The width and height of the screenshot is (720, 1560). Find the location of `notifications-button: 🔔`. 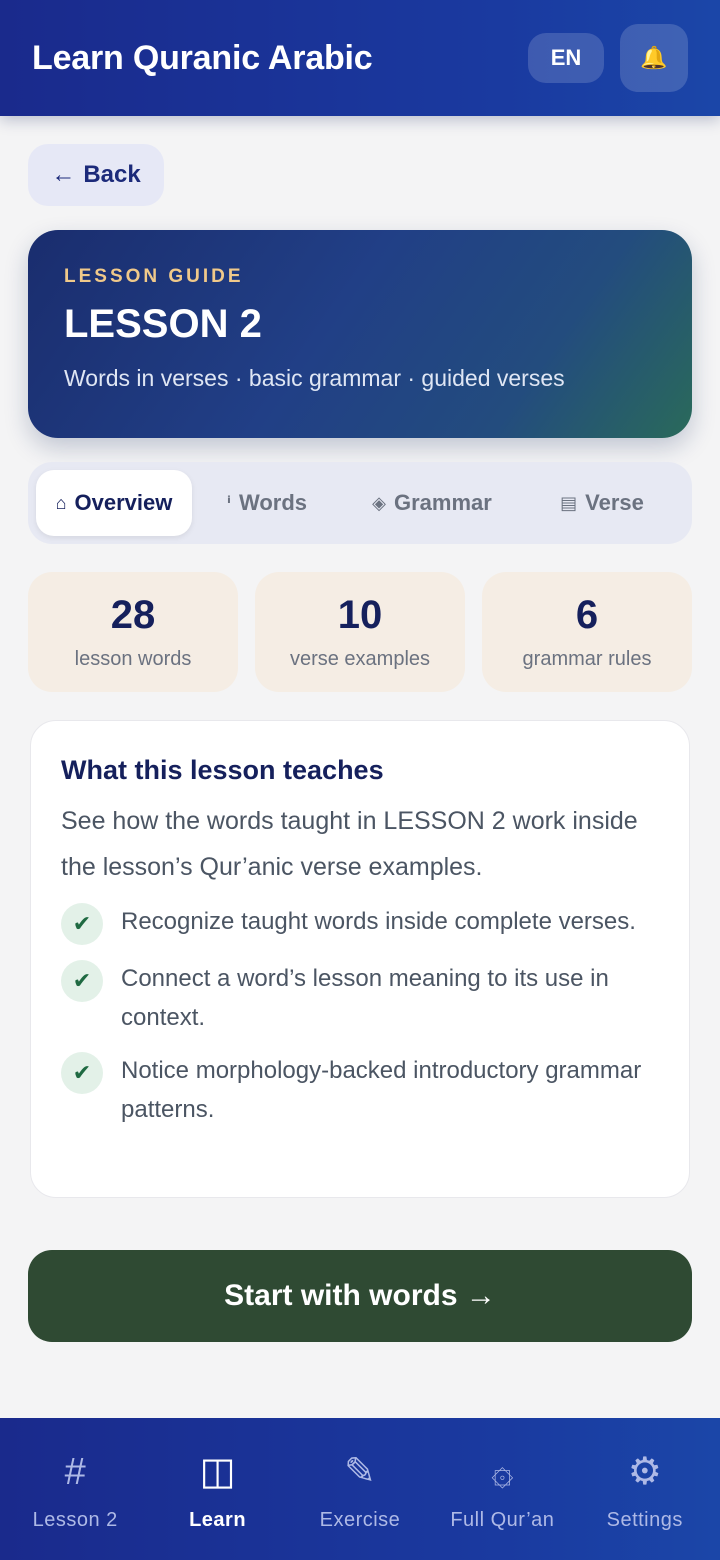

notifications-button: 🔔 is located at coordinates (654, 58).